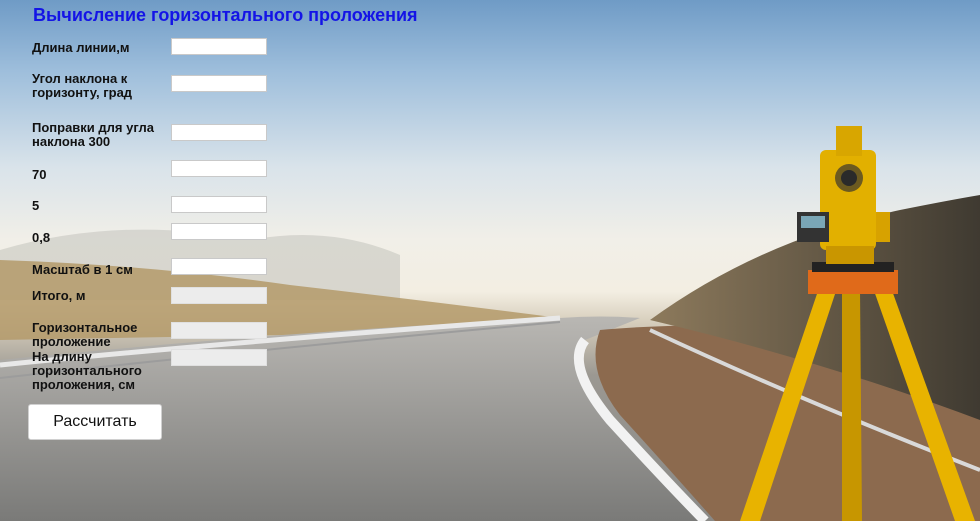  I want to click on scale-input, so click(219, 266).